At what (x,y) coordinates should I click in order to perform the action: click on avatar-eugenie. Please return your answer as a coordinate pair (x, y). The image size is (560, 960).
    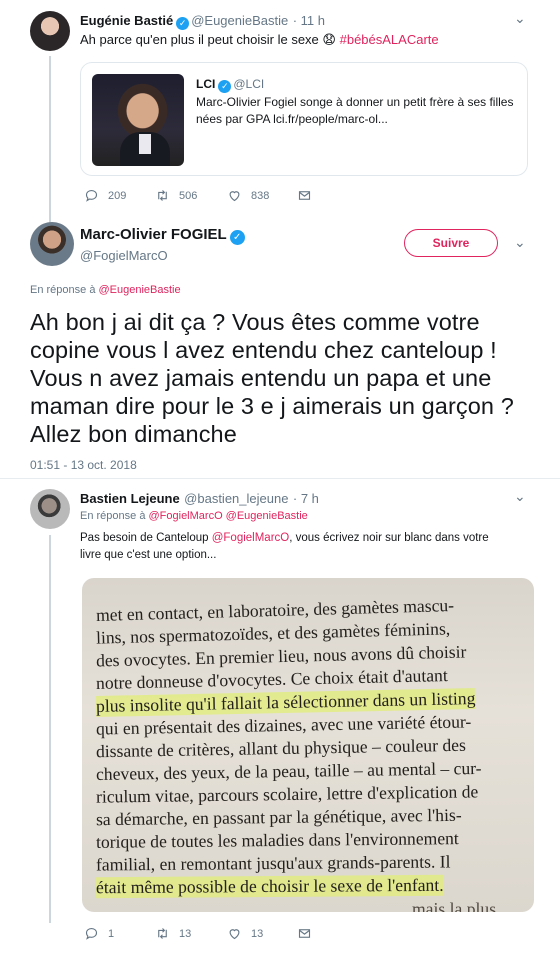
    Looking at the image, I should click on (50, 31).